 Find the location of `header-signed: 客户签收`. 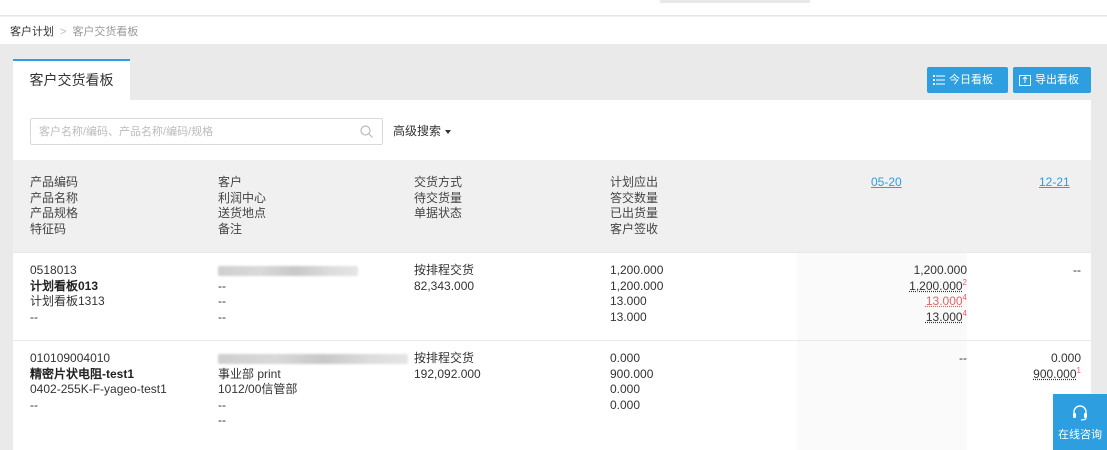

header-signed: 客户签收 is located at coordinates (634, 228).